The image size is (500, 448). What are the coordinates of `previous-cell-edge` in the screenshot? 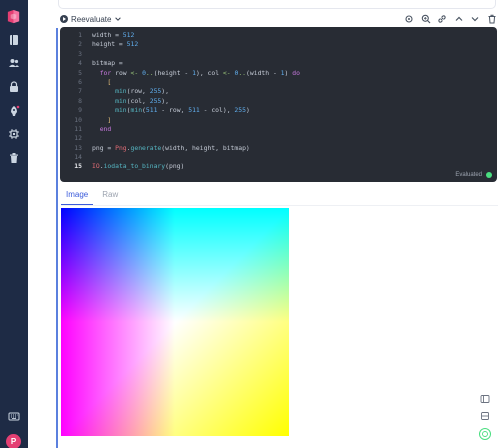 It's located at (277, 4).